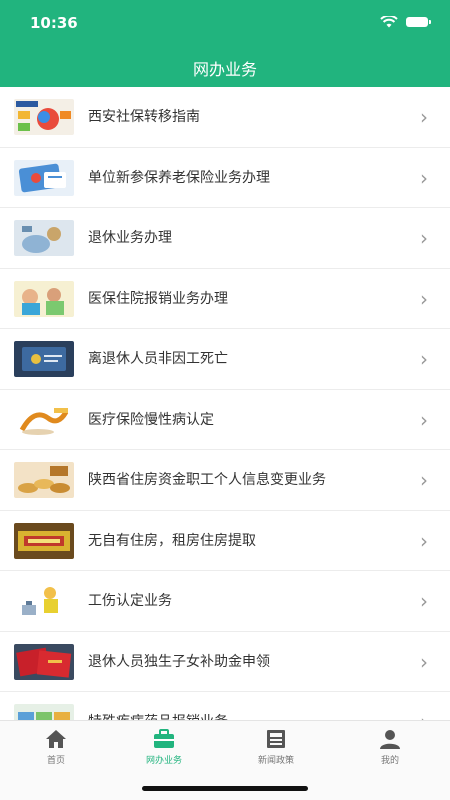 The height and width of the screenshot is (800, 450). I want to click on list-item-label: 离退休人员非因工死亡, so click(158, 359).